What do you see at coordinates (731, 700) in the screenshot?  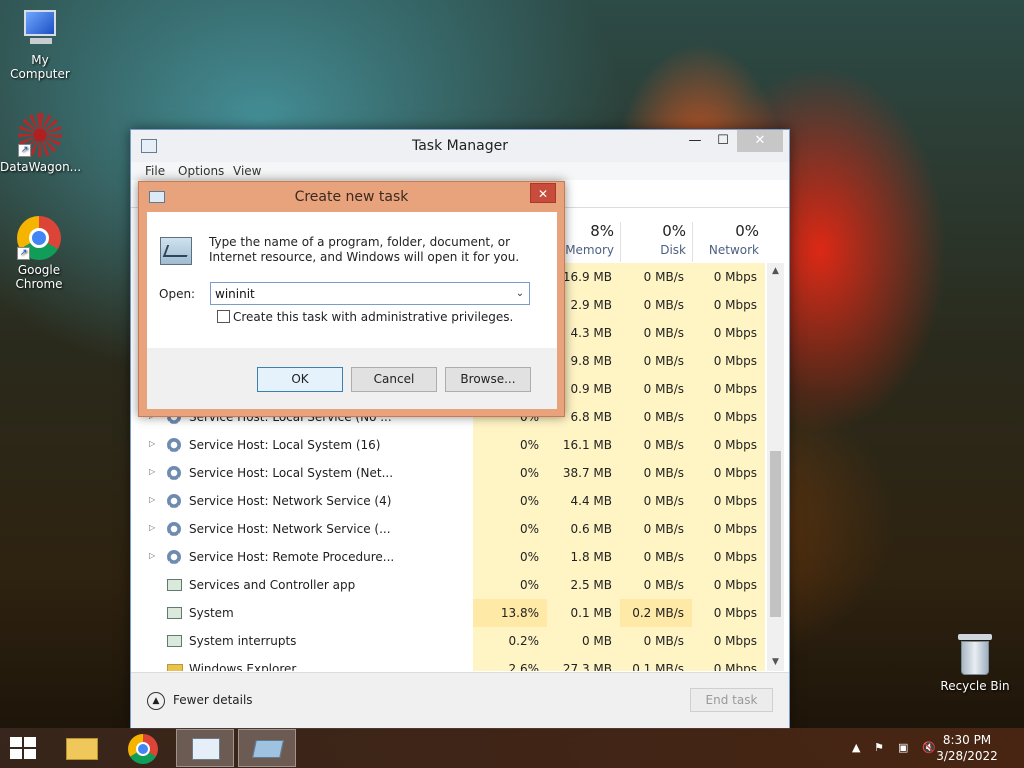 I see `end-task-button: End task` at bounding box center [731, 700].